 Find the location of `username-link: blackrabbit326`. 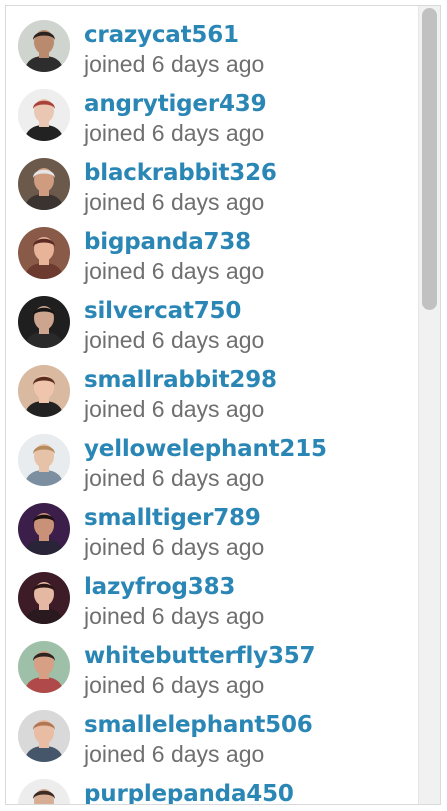

username-link: blackrabbit326 is located at coordinates (180, 173).